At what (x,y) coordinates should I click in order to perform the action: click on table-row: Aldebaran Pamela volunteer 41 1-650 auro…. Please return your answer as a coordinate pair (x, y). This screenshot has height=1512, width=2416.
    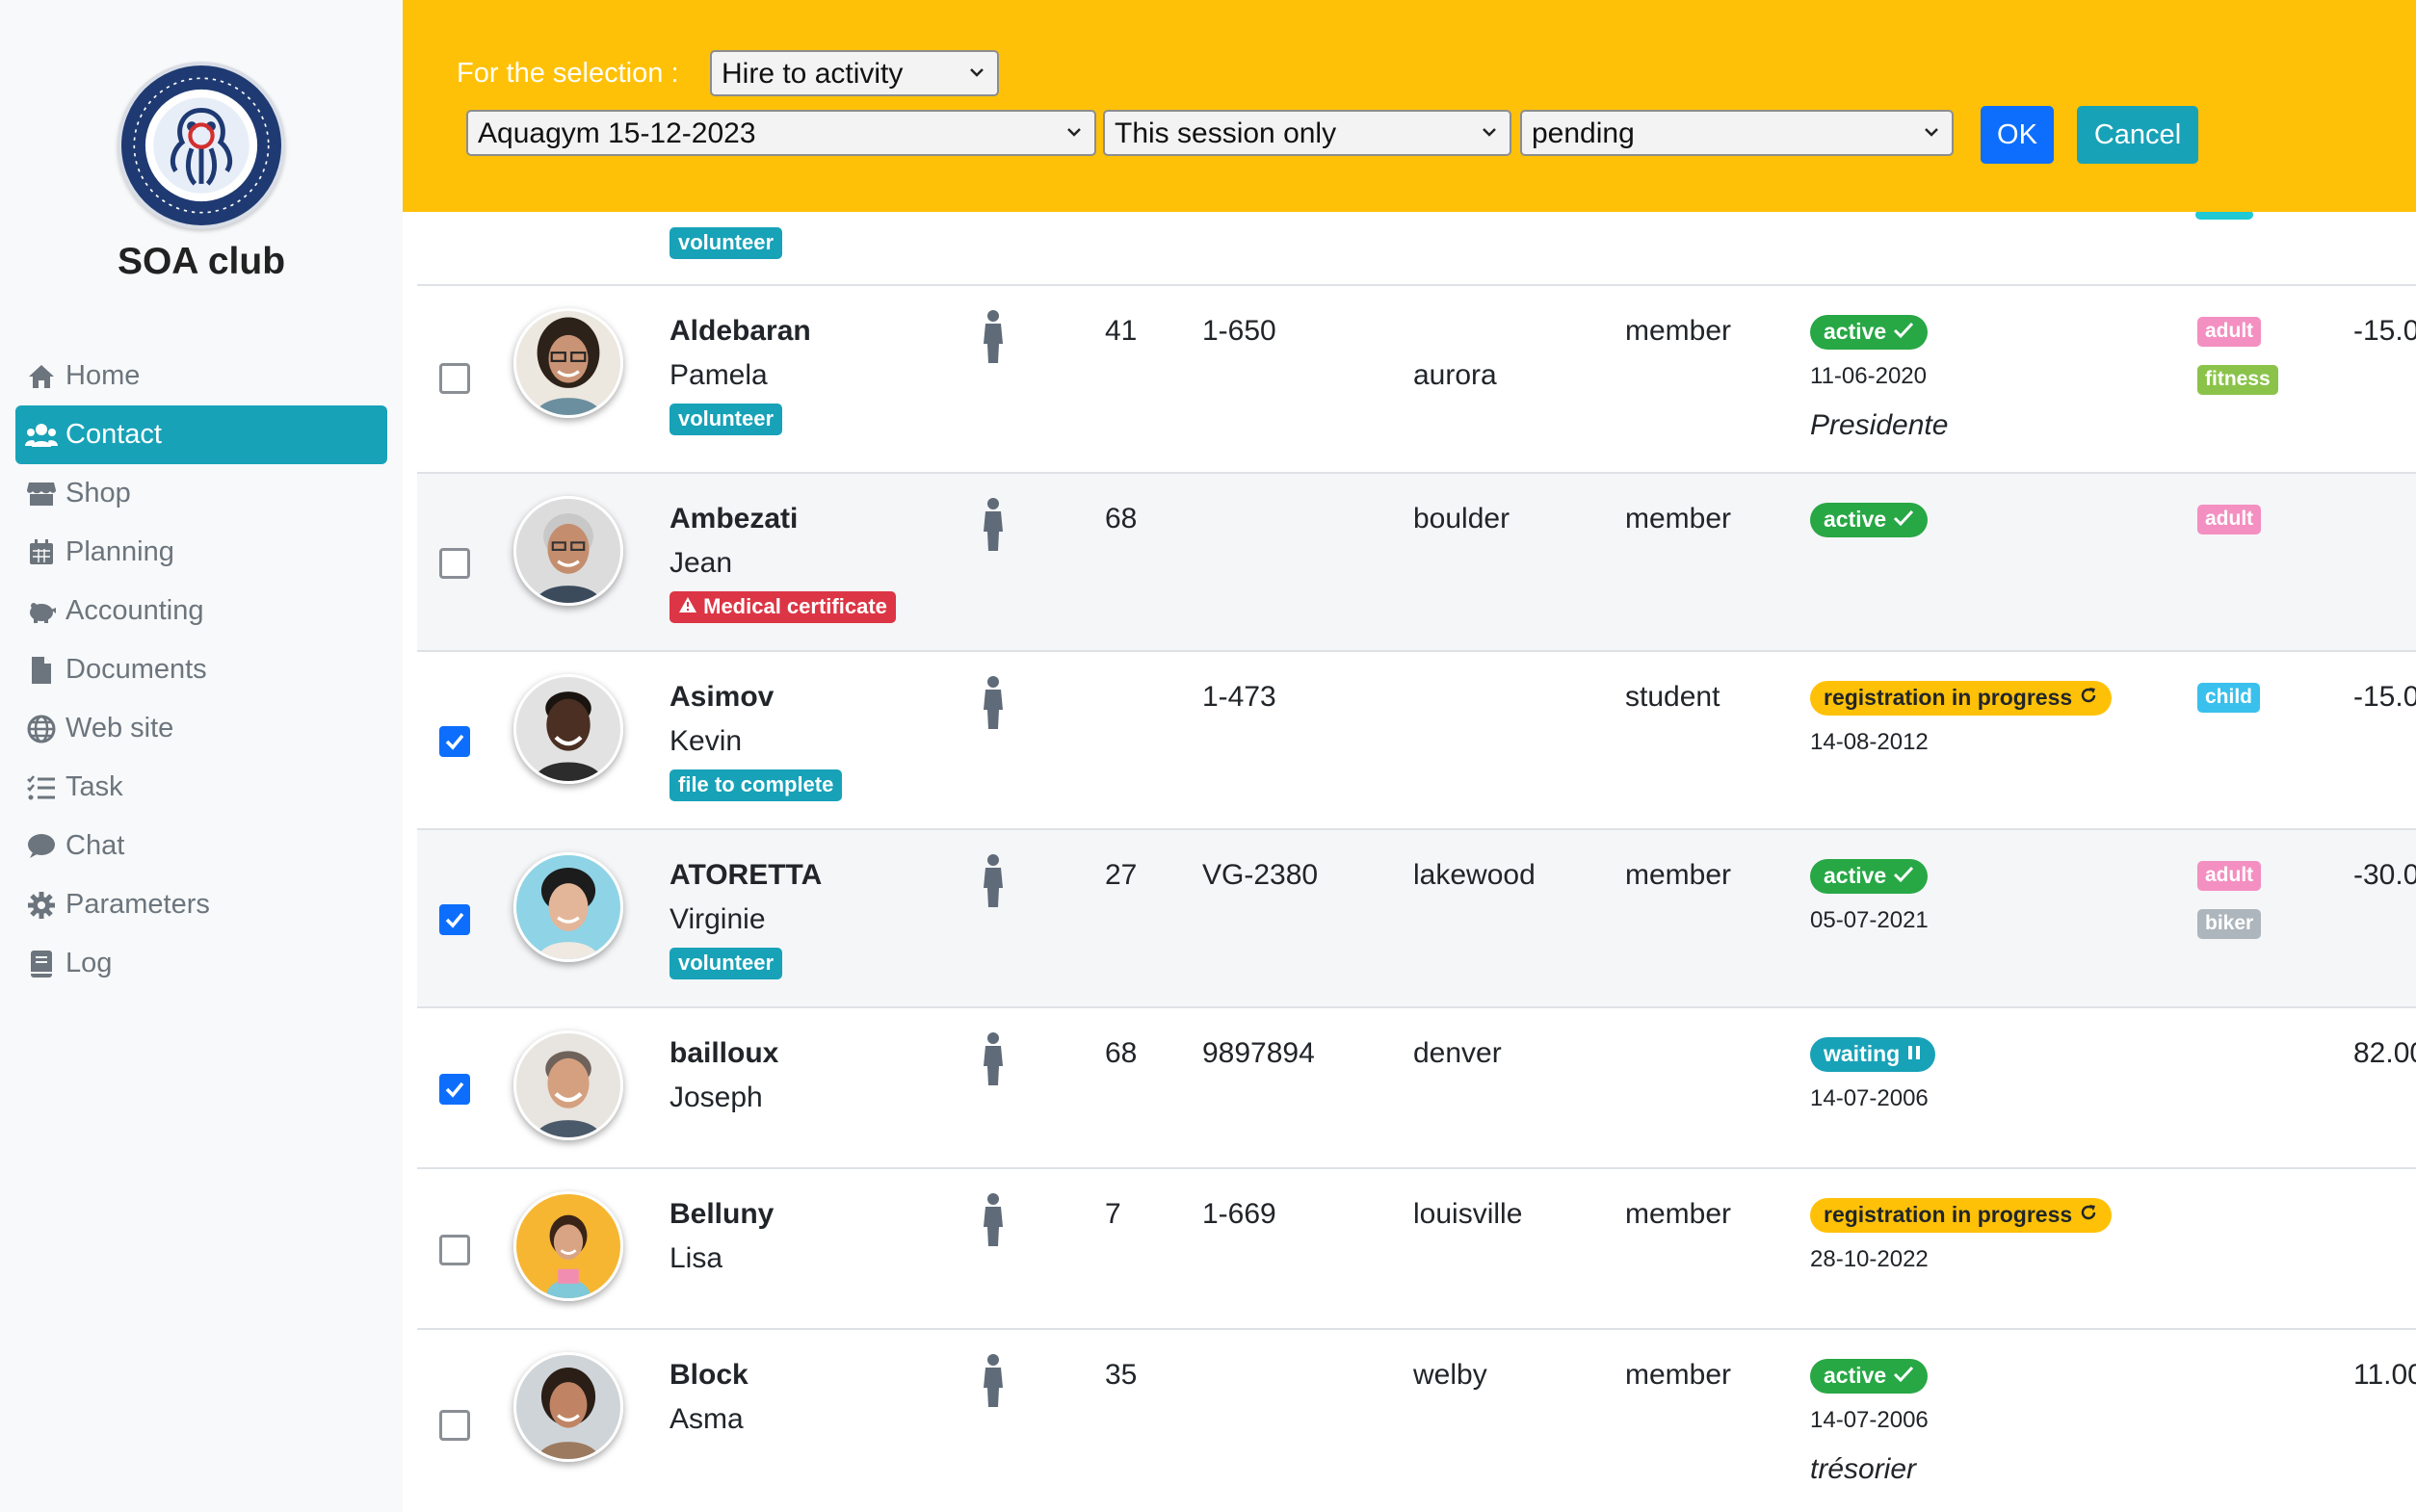
    Looking at the image, I should click on (1416, 380).